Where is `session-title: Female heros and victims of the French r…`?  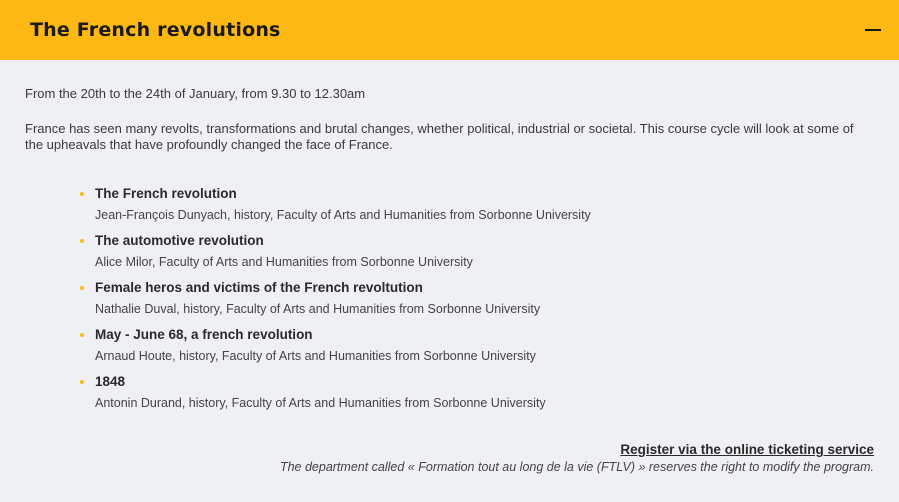
session-title: Female heros and victims of the French r… is located at coordinates (259, 287).